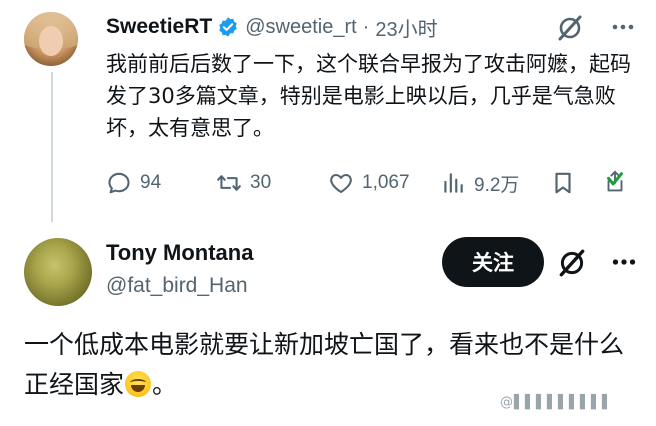  I want to click on retweet-icon, so click(229, 183).